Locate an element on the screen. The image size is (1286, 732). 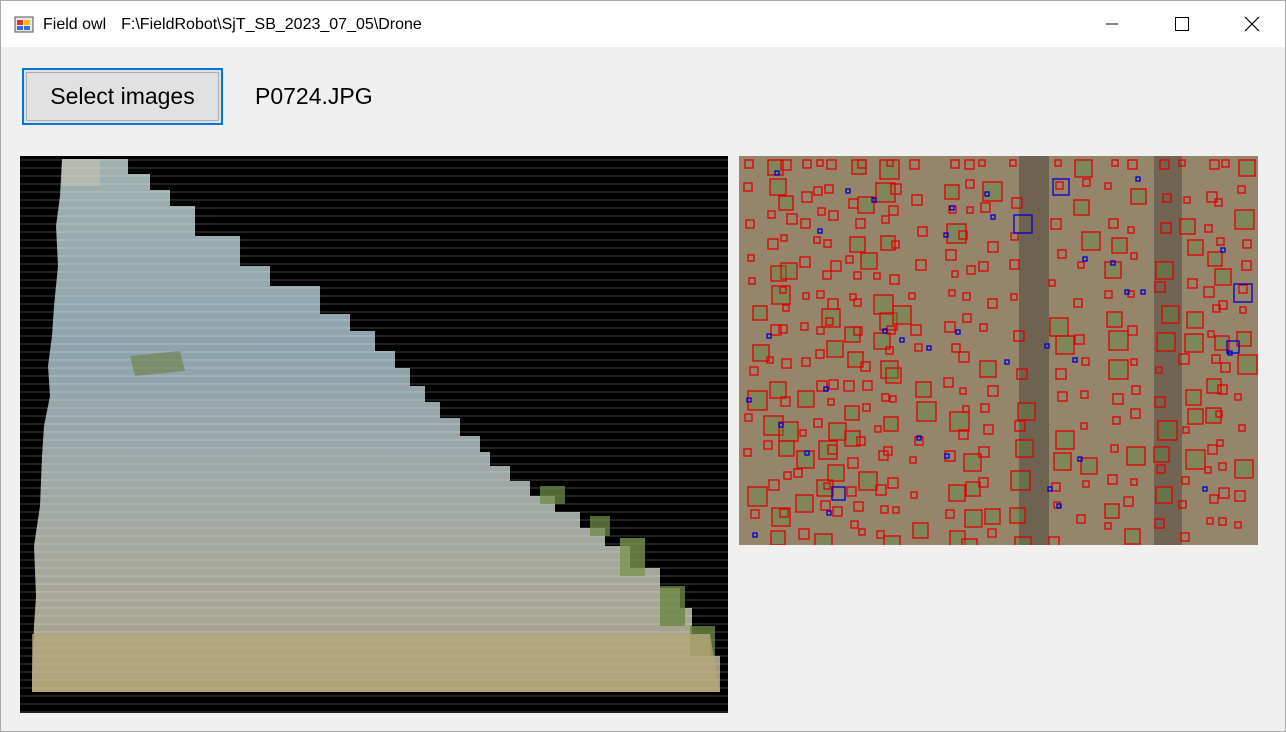
minimize-icon is located at coordinates (1112, 24).